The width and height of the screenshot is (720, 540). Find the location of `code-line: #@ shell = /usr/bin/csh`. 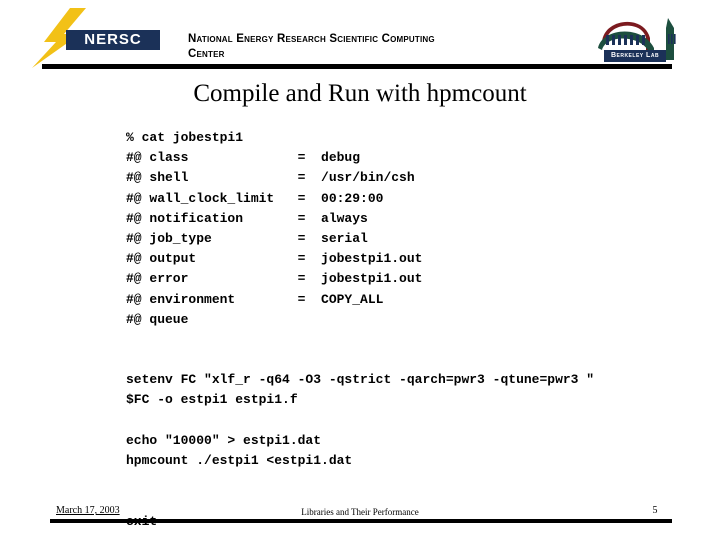

code-line: #@ shell = /usr/bin/csh is located at coordinates (270, 178).